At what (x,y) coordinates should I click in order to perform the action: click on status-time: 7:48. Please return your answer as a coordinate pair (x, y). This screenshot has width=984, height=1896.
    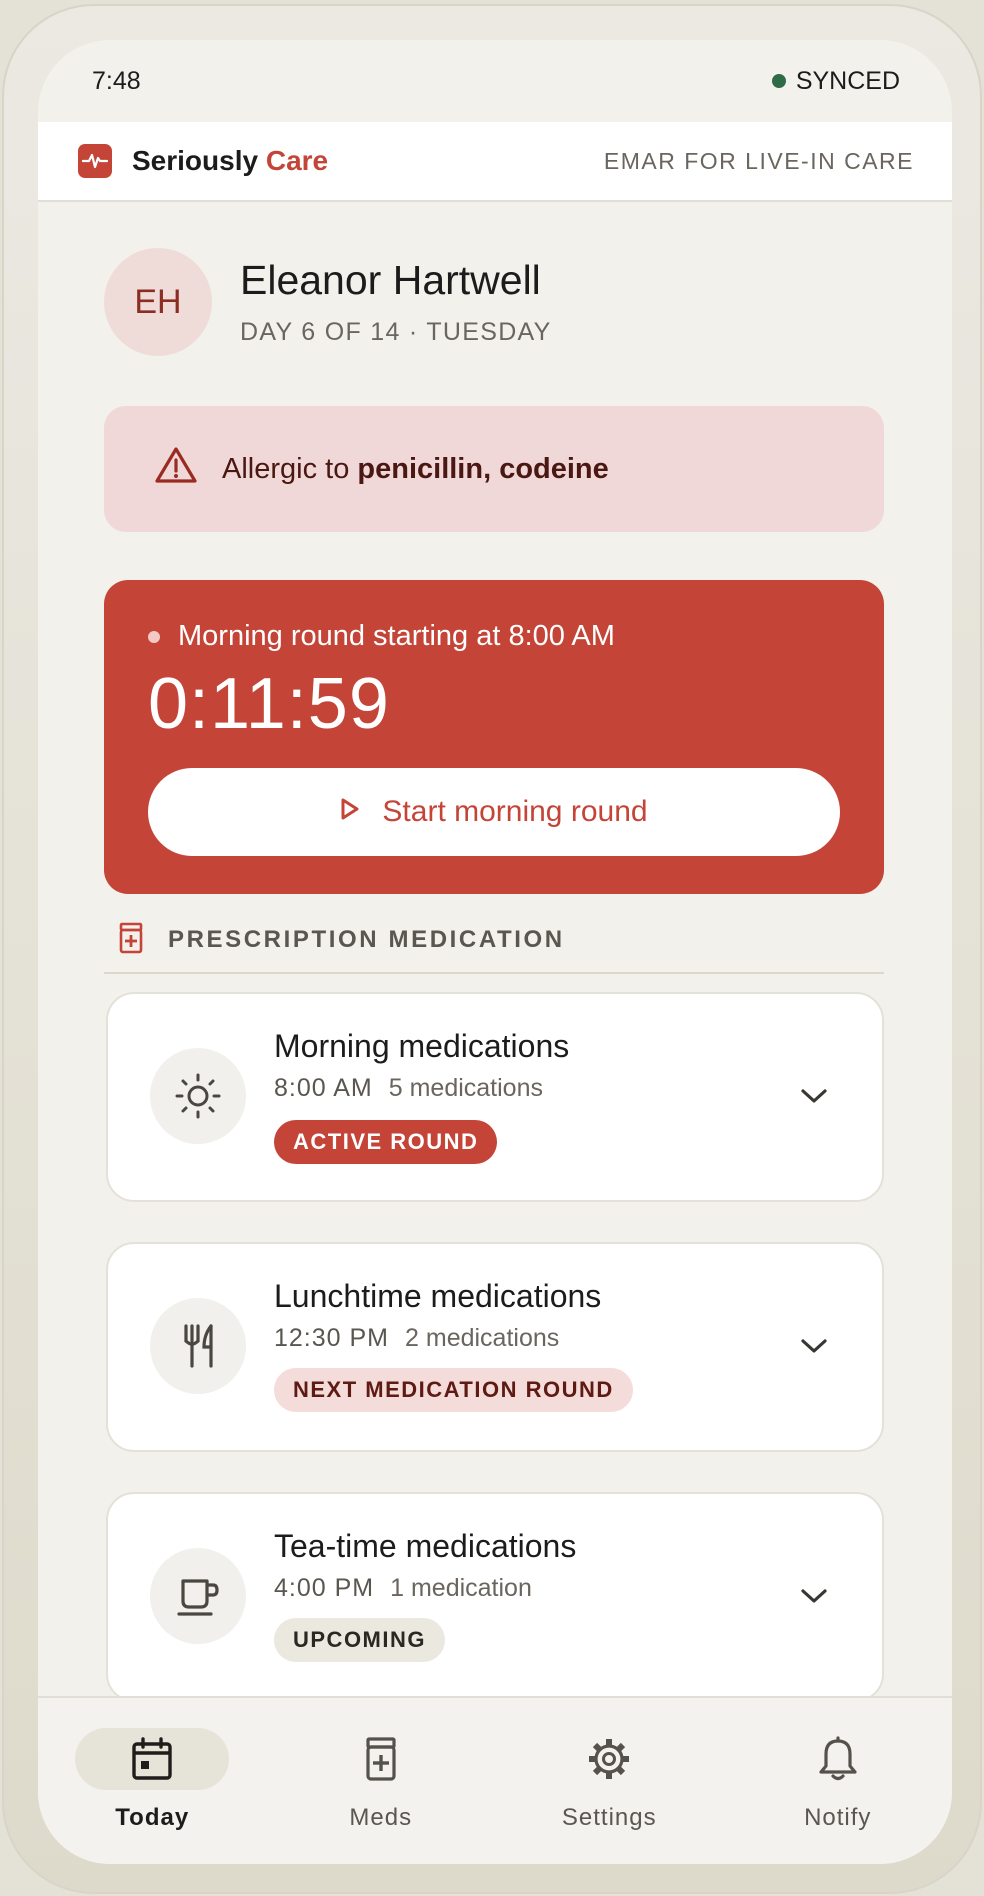
    Looking at the image, I should click on (116, 80).